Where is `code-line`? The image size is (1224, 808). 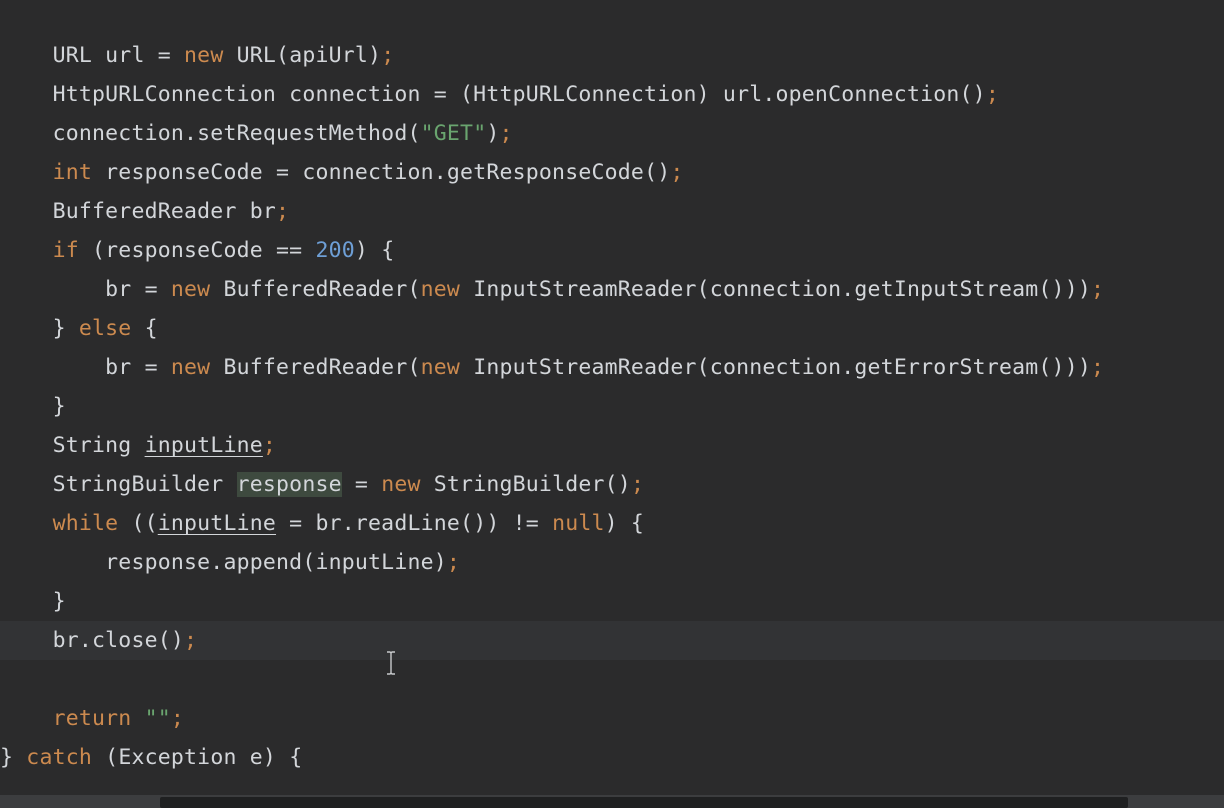
code-line is located at coordinates (612, 679).